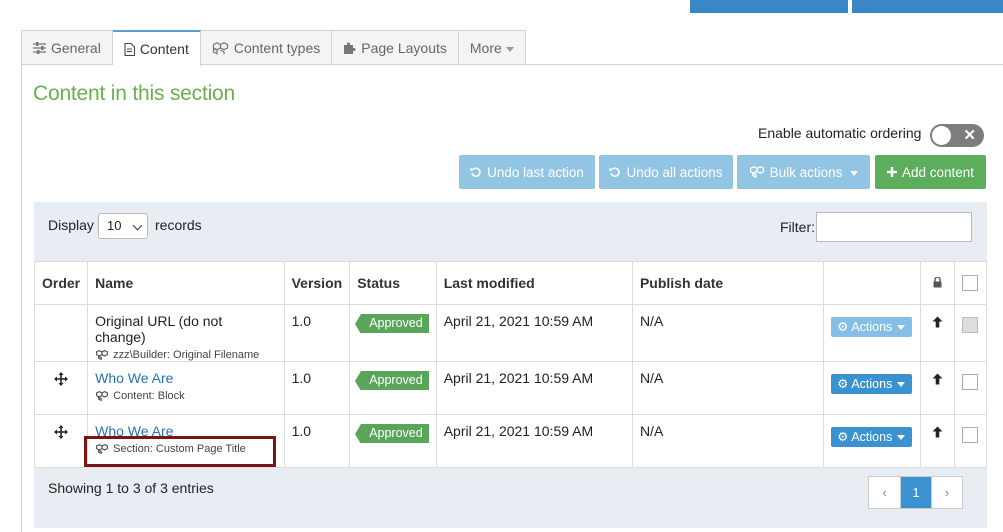 The height and width of the screenshot is (532, 1003). I want to click on pager-page-1: 1, so click(915, 492).